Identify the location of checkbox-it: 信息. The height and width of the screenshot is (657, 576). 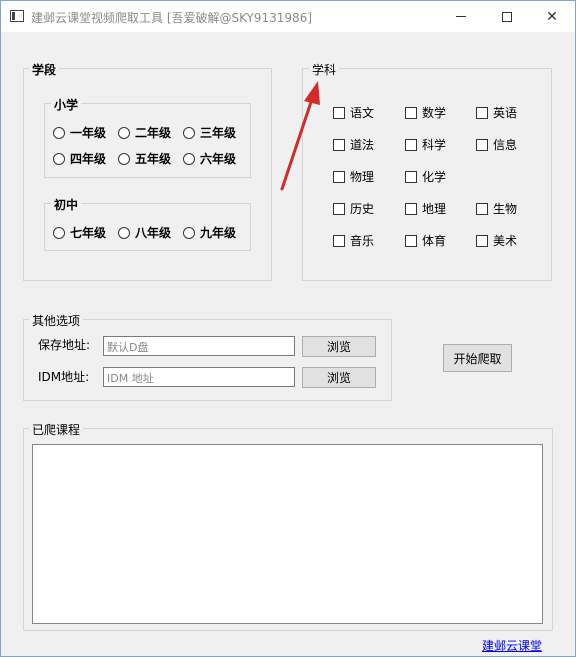
(496, 144).